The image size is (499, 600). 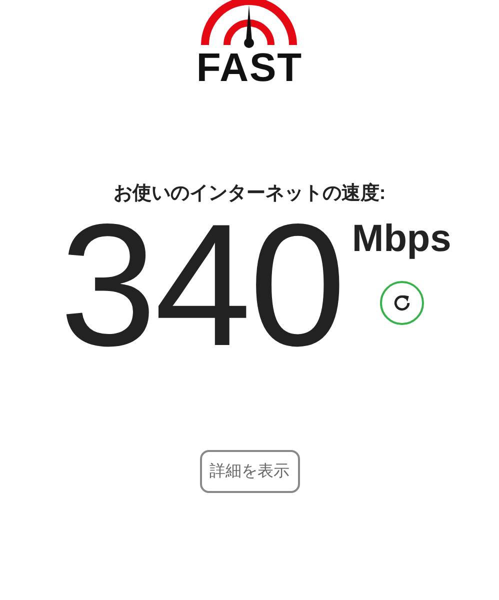 What do you see at coordinates (250, 471) in the screenshot?
I see `details-button: 詳細を表示` at bounding box center [250, 471].